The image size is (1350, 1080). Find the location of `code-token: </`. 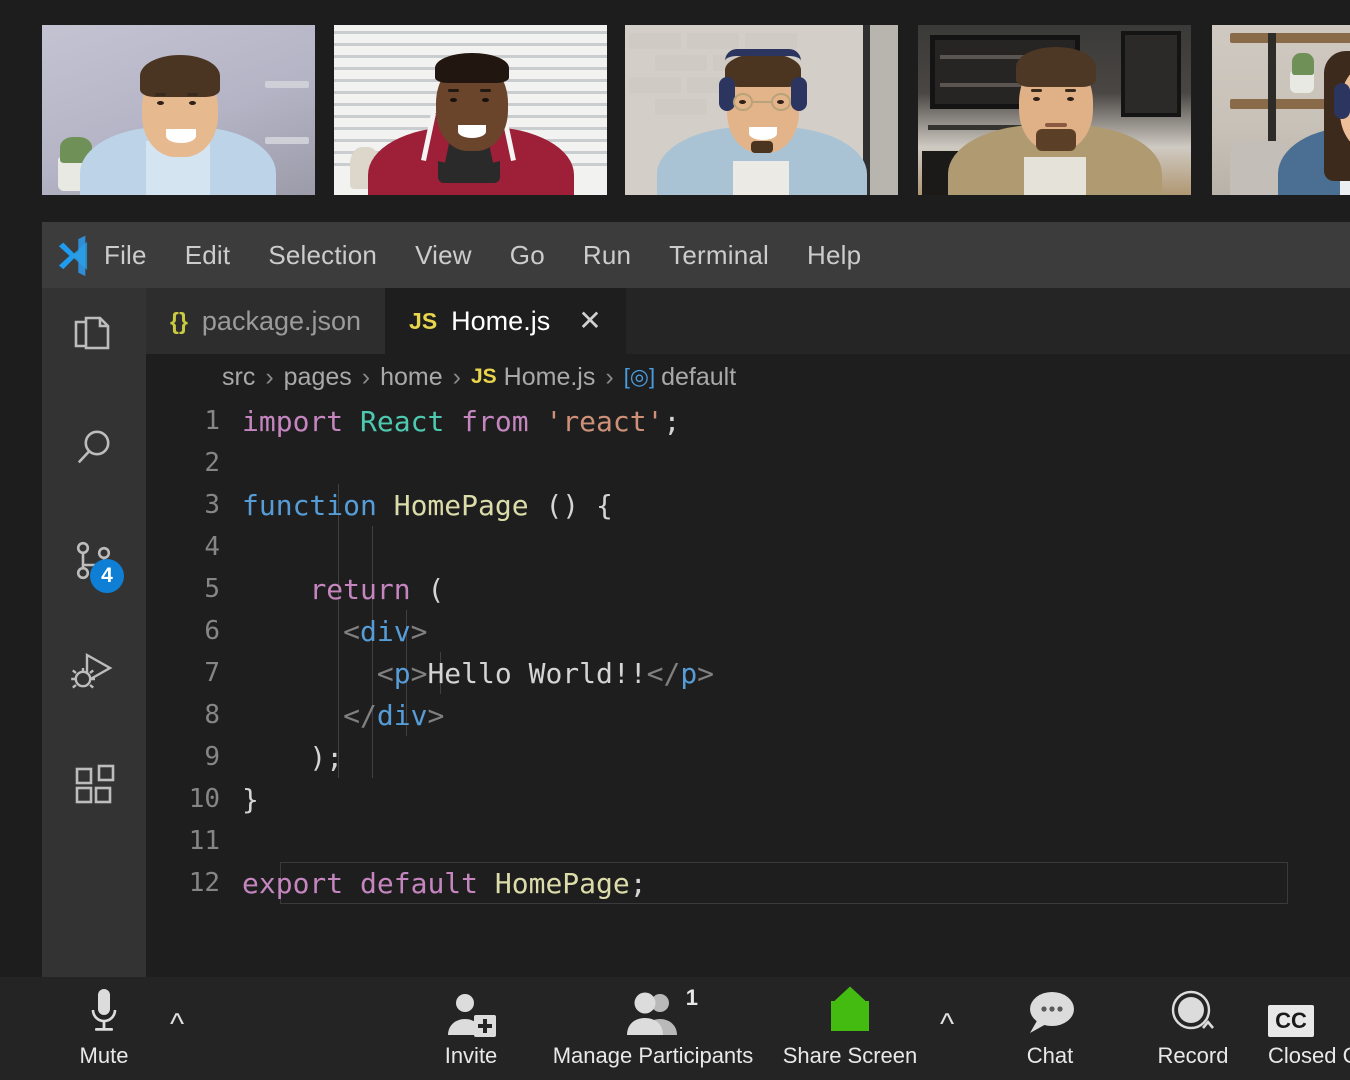

code-token: </ is located at coordinates (663, 673).